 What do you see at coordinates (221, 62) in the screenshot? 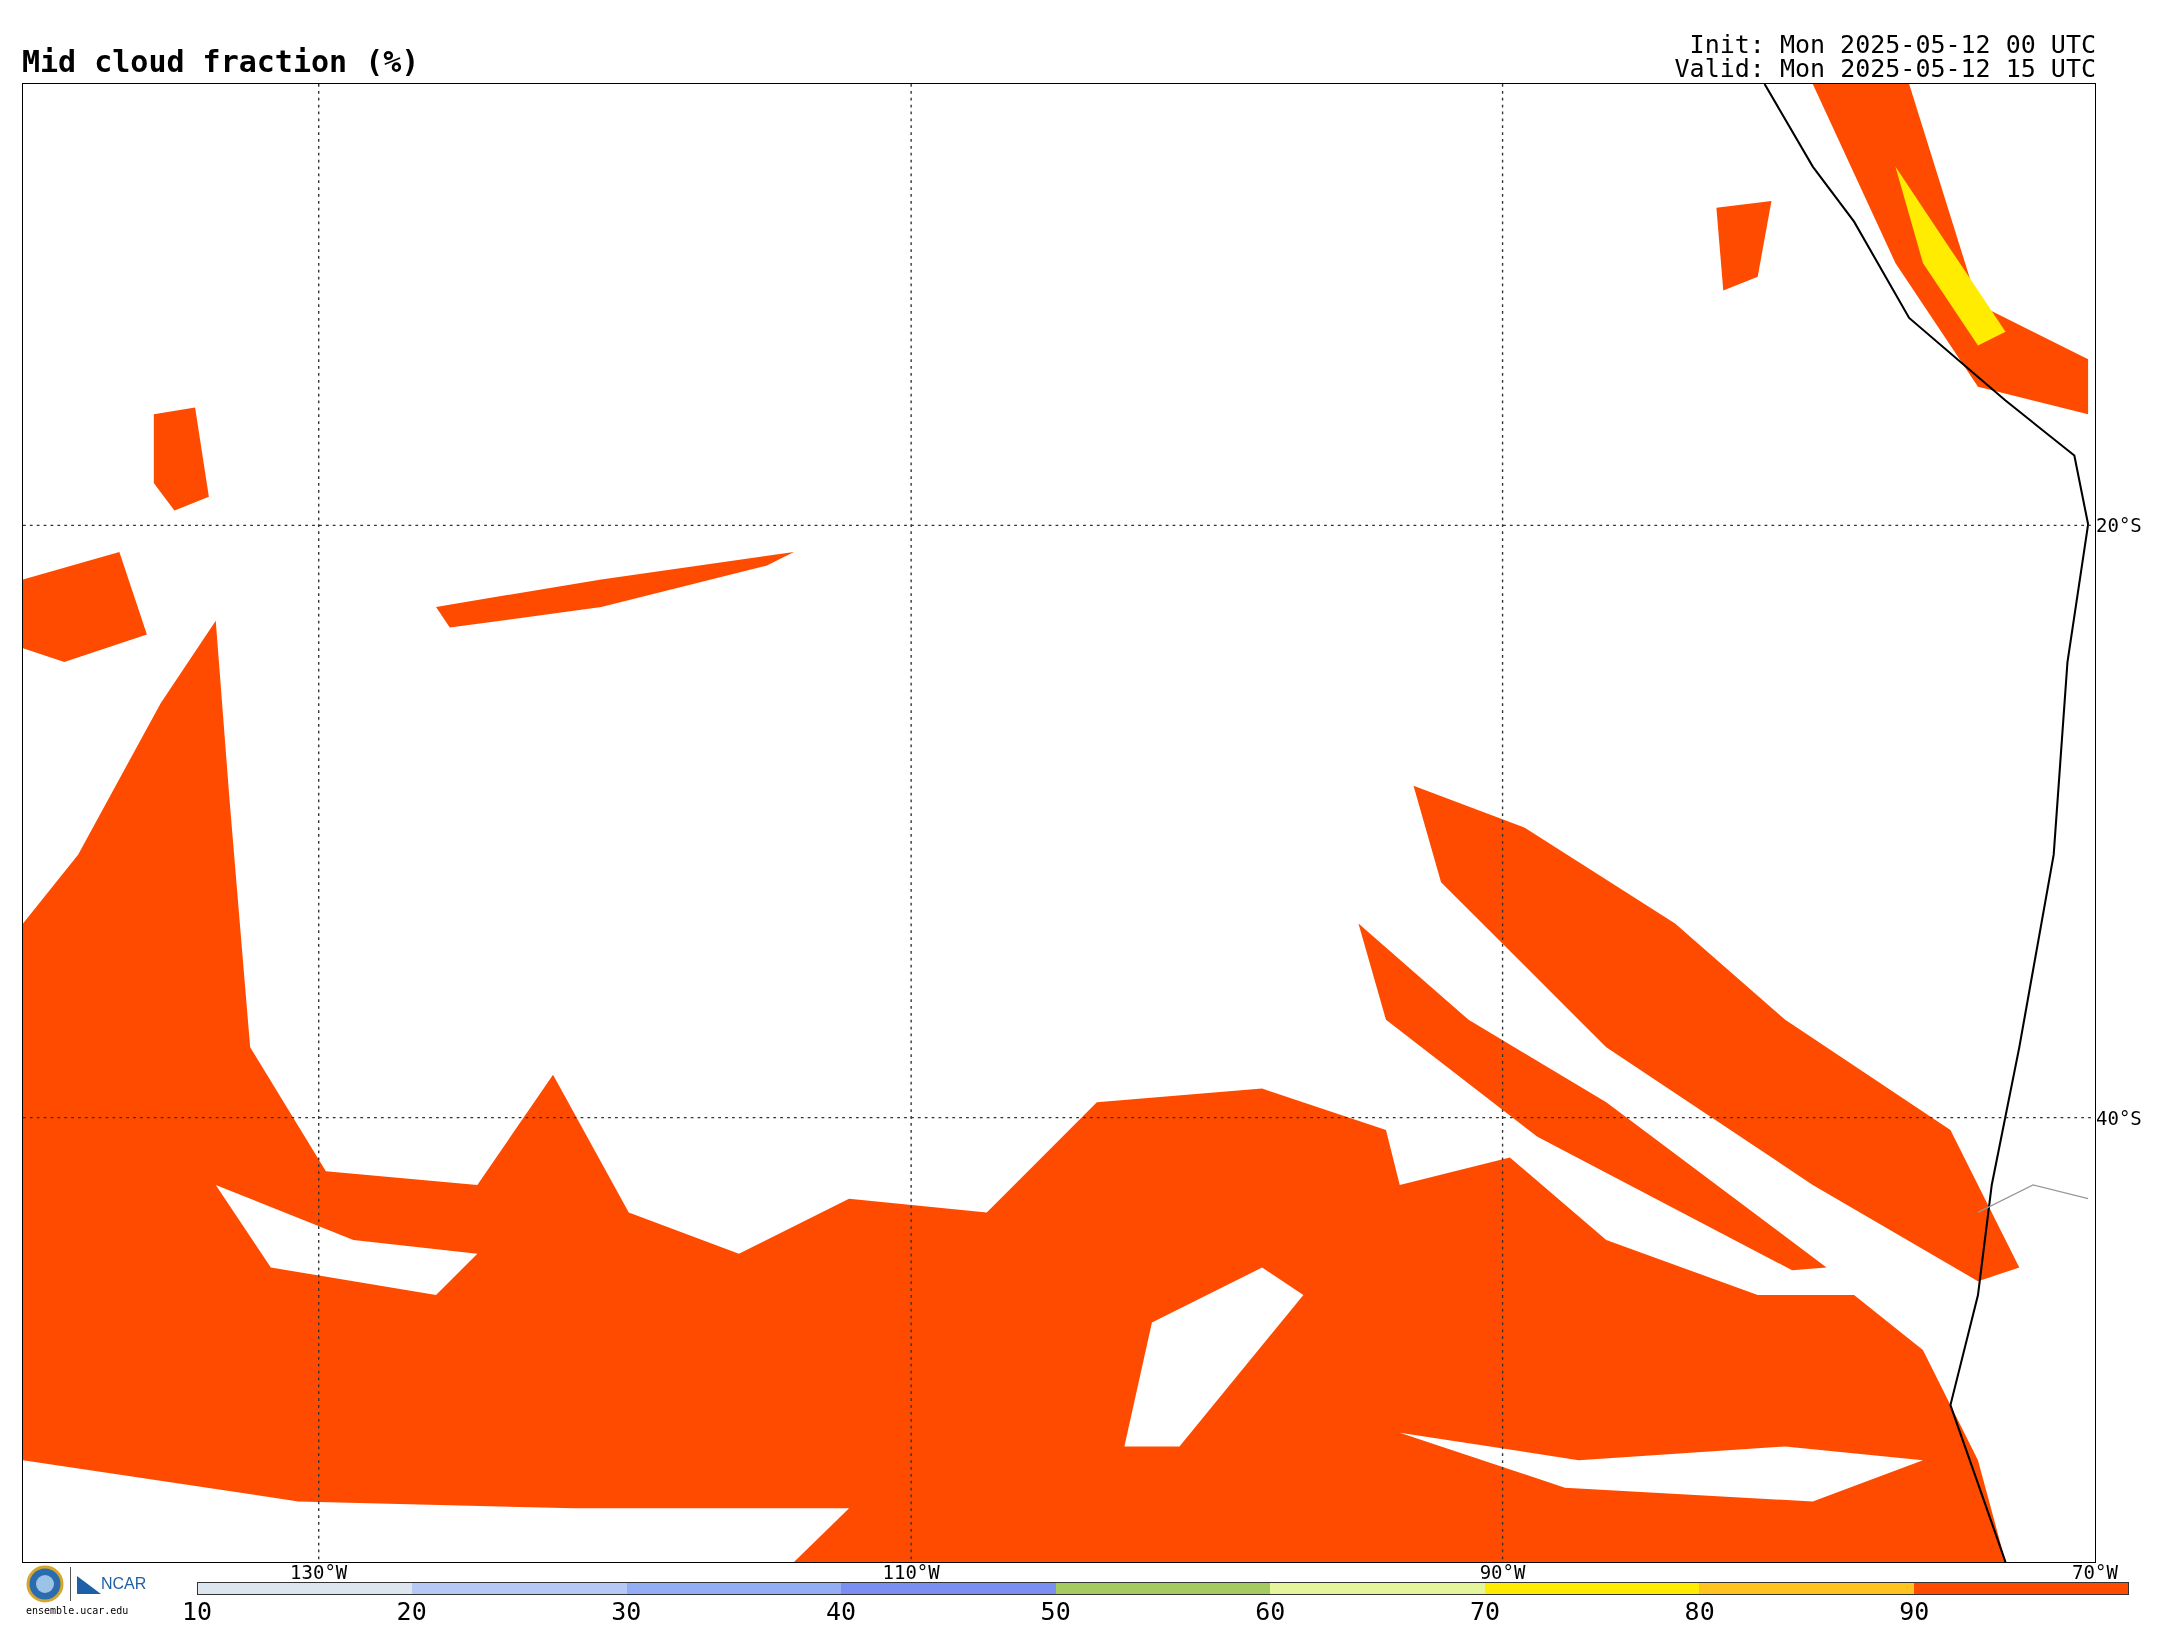
I see `chart-title: Mid cloud fraction (%)` at bounding box center [221, 62].